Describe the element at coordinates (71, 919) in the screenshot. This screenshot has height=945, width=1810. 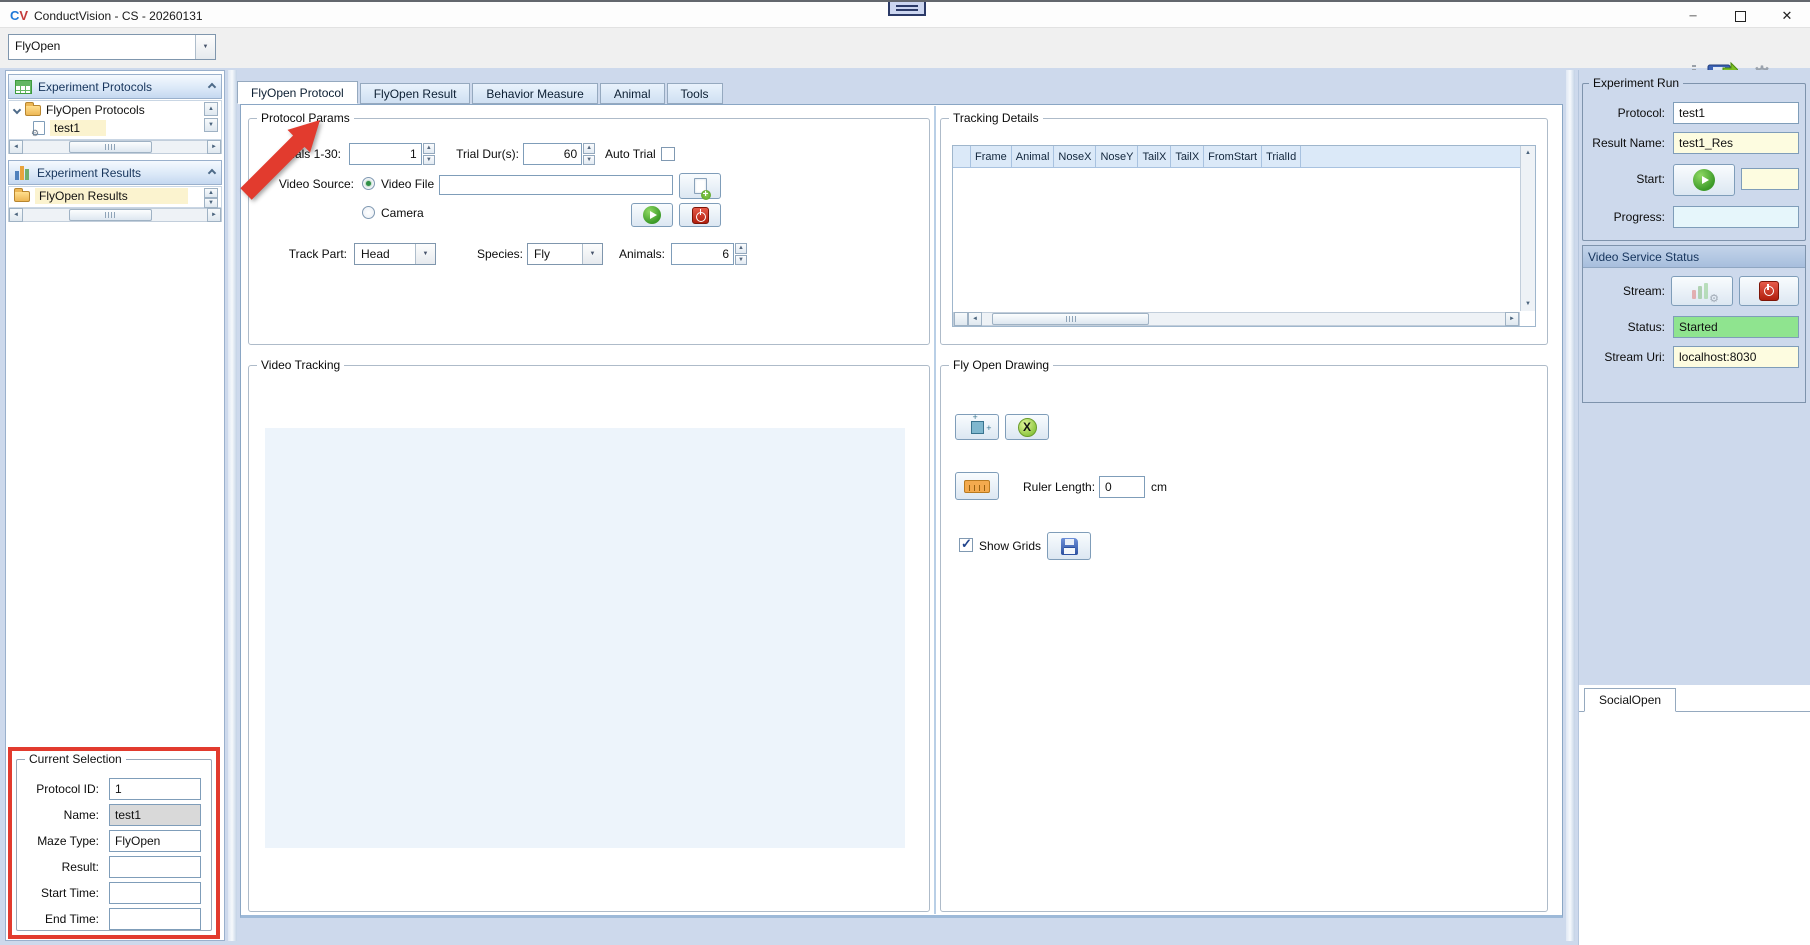
I see `end-time-label: End Time:` at that location.